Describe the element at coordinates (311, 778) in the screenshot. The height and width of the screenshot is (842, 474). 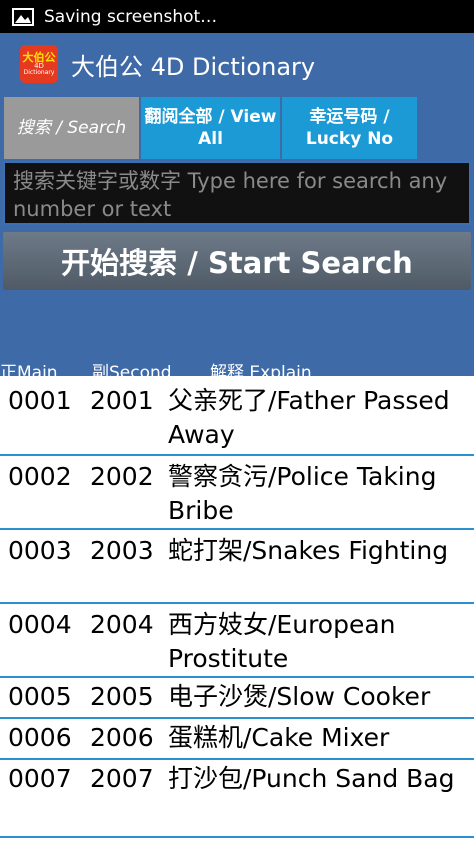
I see `explanation: 打沙包/Punch Sand Bag` at that location.